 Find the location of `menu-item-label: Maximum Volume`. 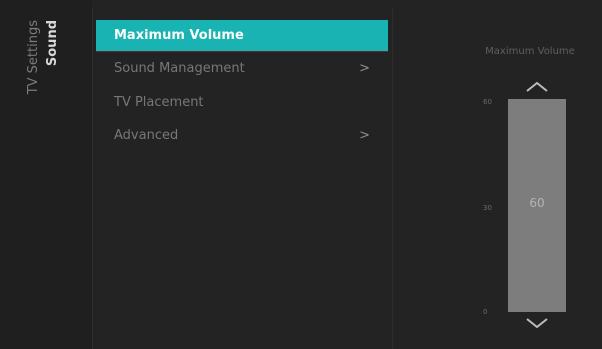

menu-item-label: Maximum Volume is located at coordinates (179, 35).